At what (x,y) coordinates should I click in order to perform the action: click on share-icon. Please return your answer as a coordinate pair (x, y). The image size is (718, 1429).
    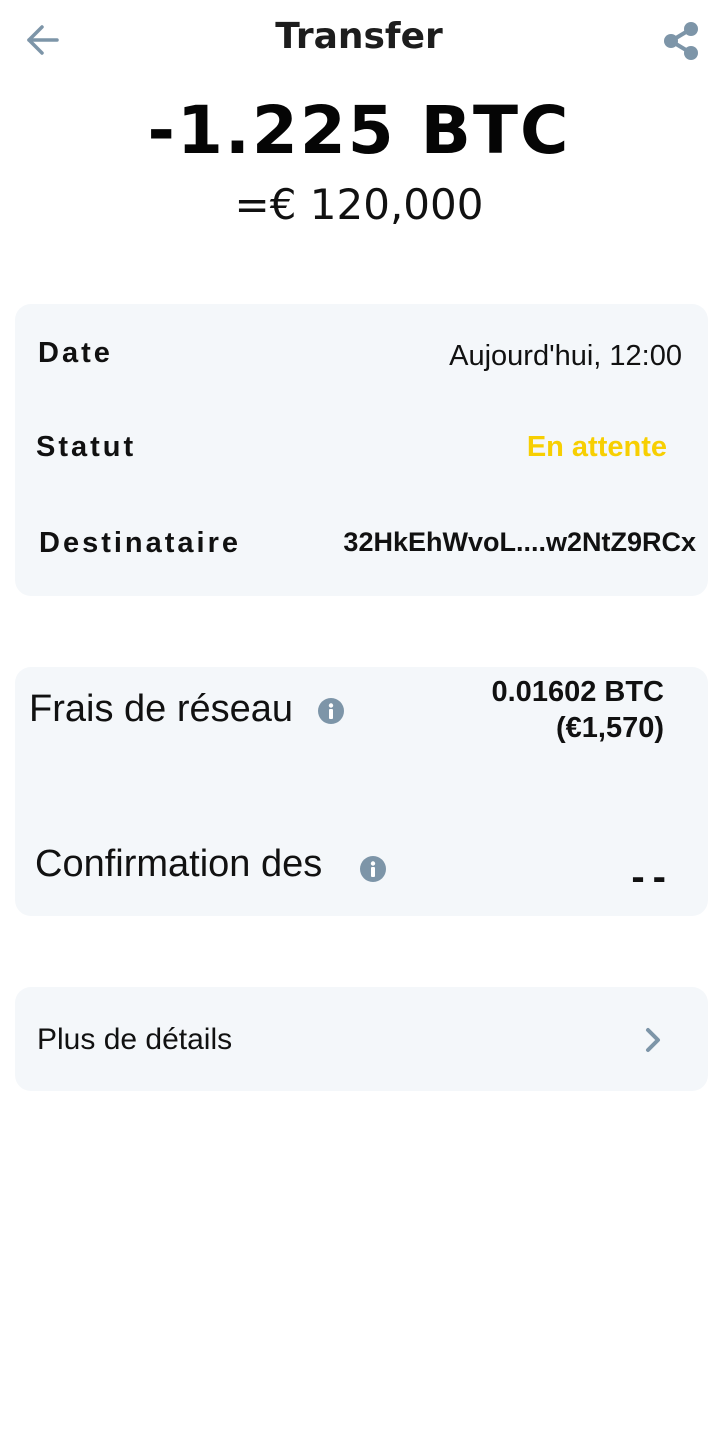
    Looking at the image, I should click on (681, 41).